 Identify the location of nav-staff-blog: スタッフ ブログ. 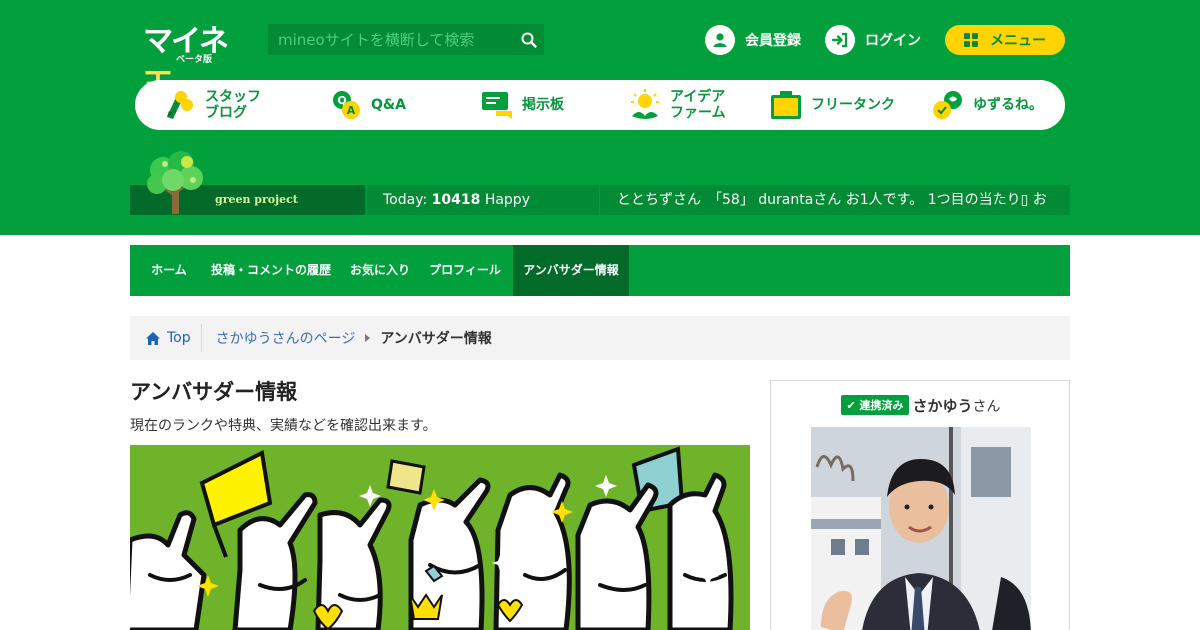
(212, 105).